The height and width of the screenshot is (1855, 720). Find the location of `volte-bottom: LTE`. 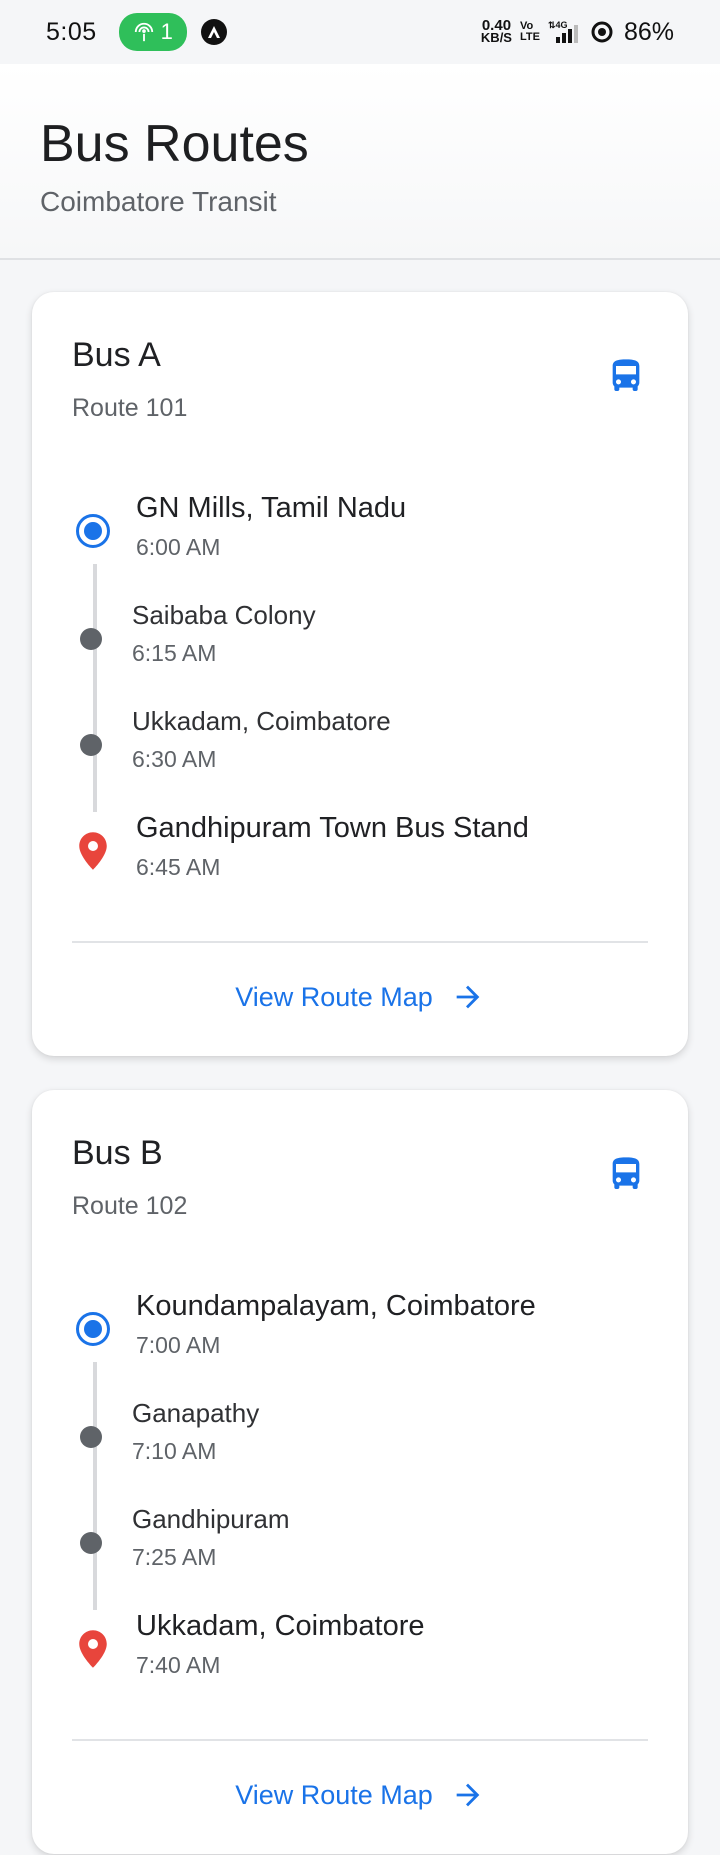

volte-bottom: LTE is located at coordinates (529, 37).